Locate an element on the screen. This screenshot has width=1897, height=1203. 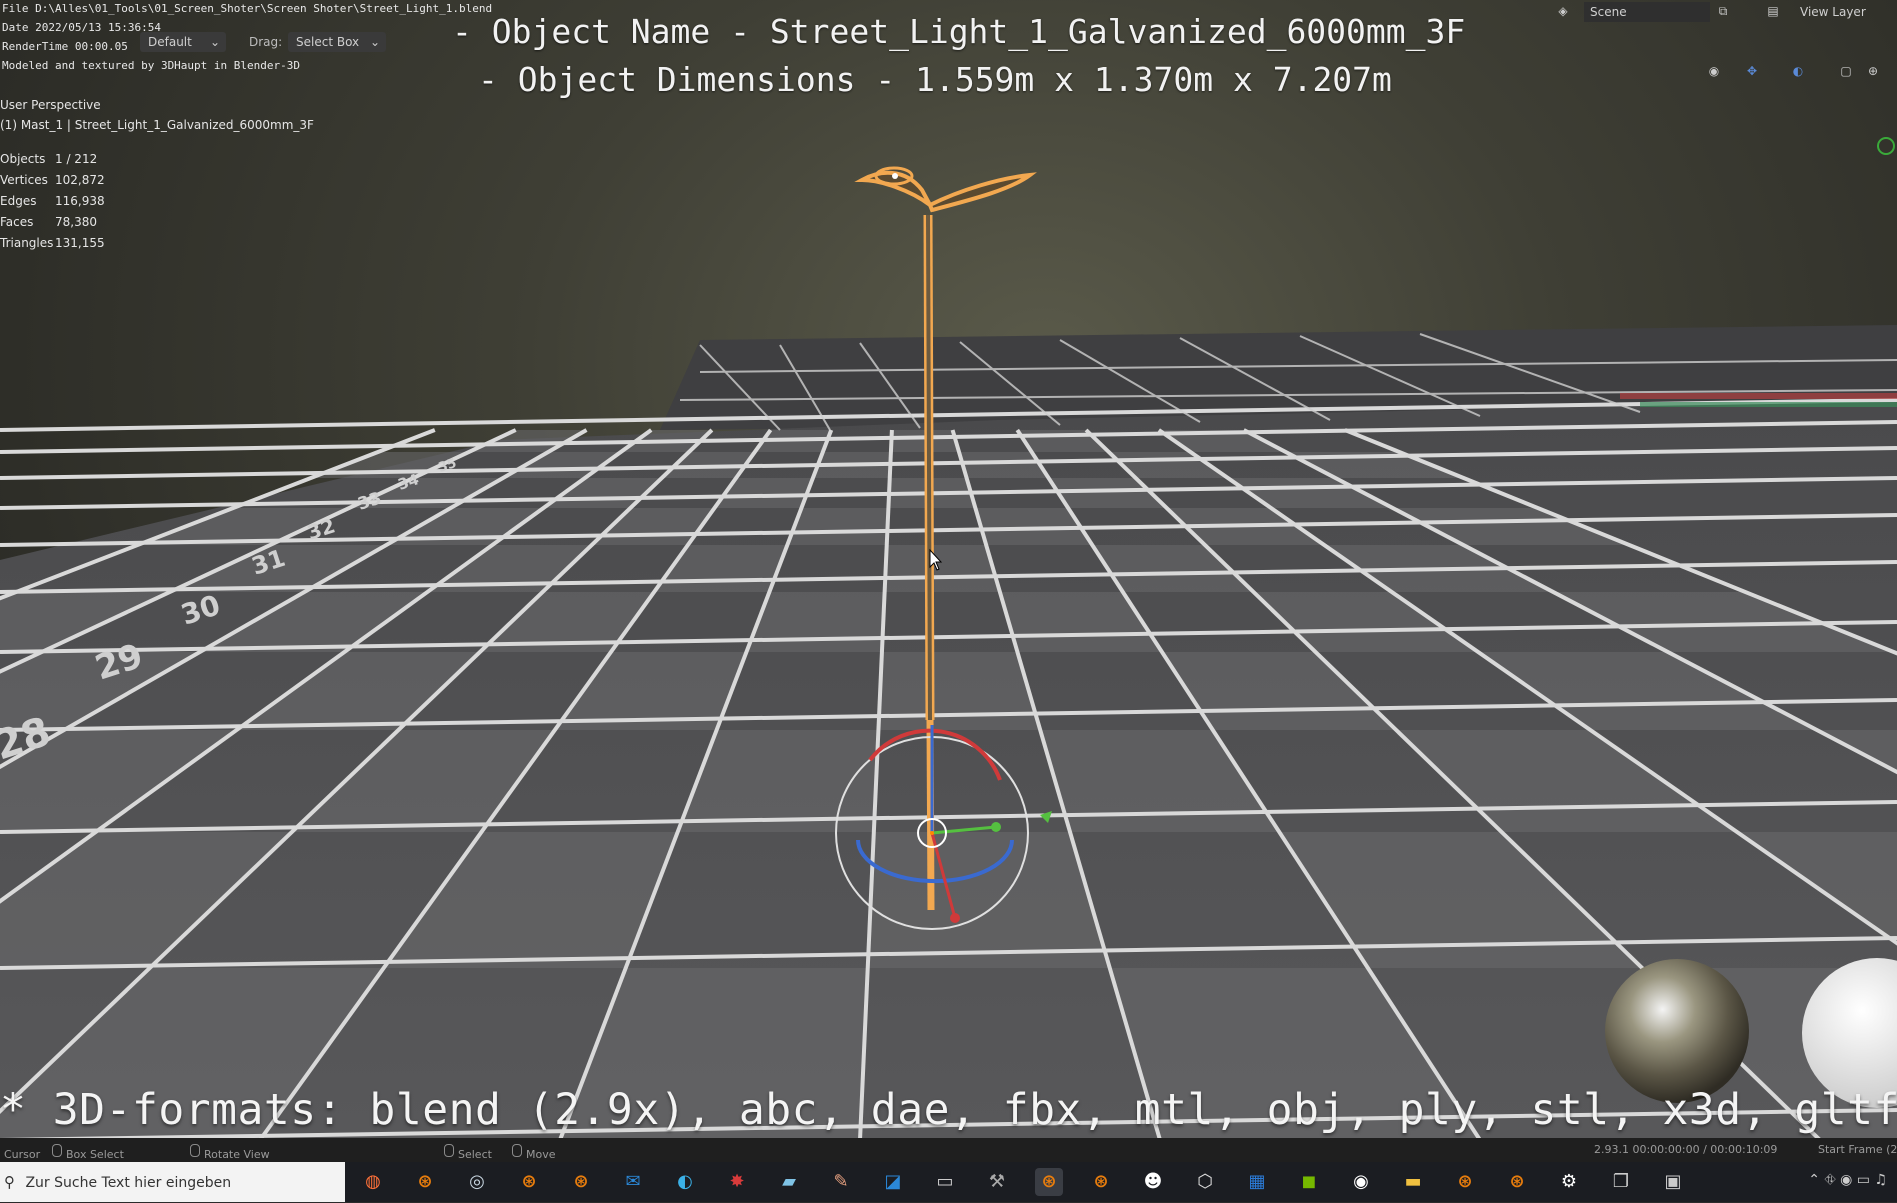
app-icon: ✸ is located at coordinates (737, 1182).